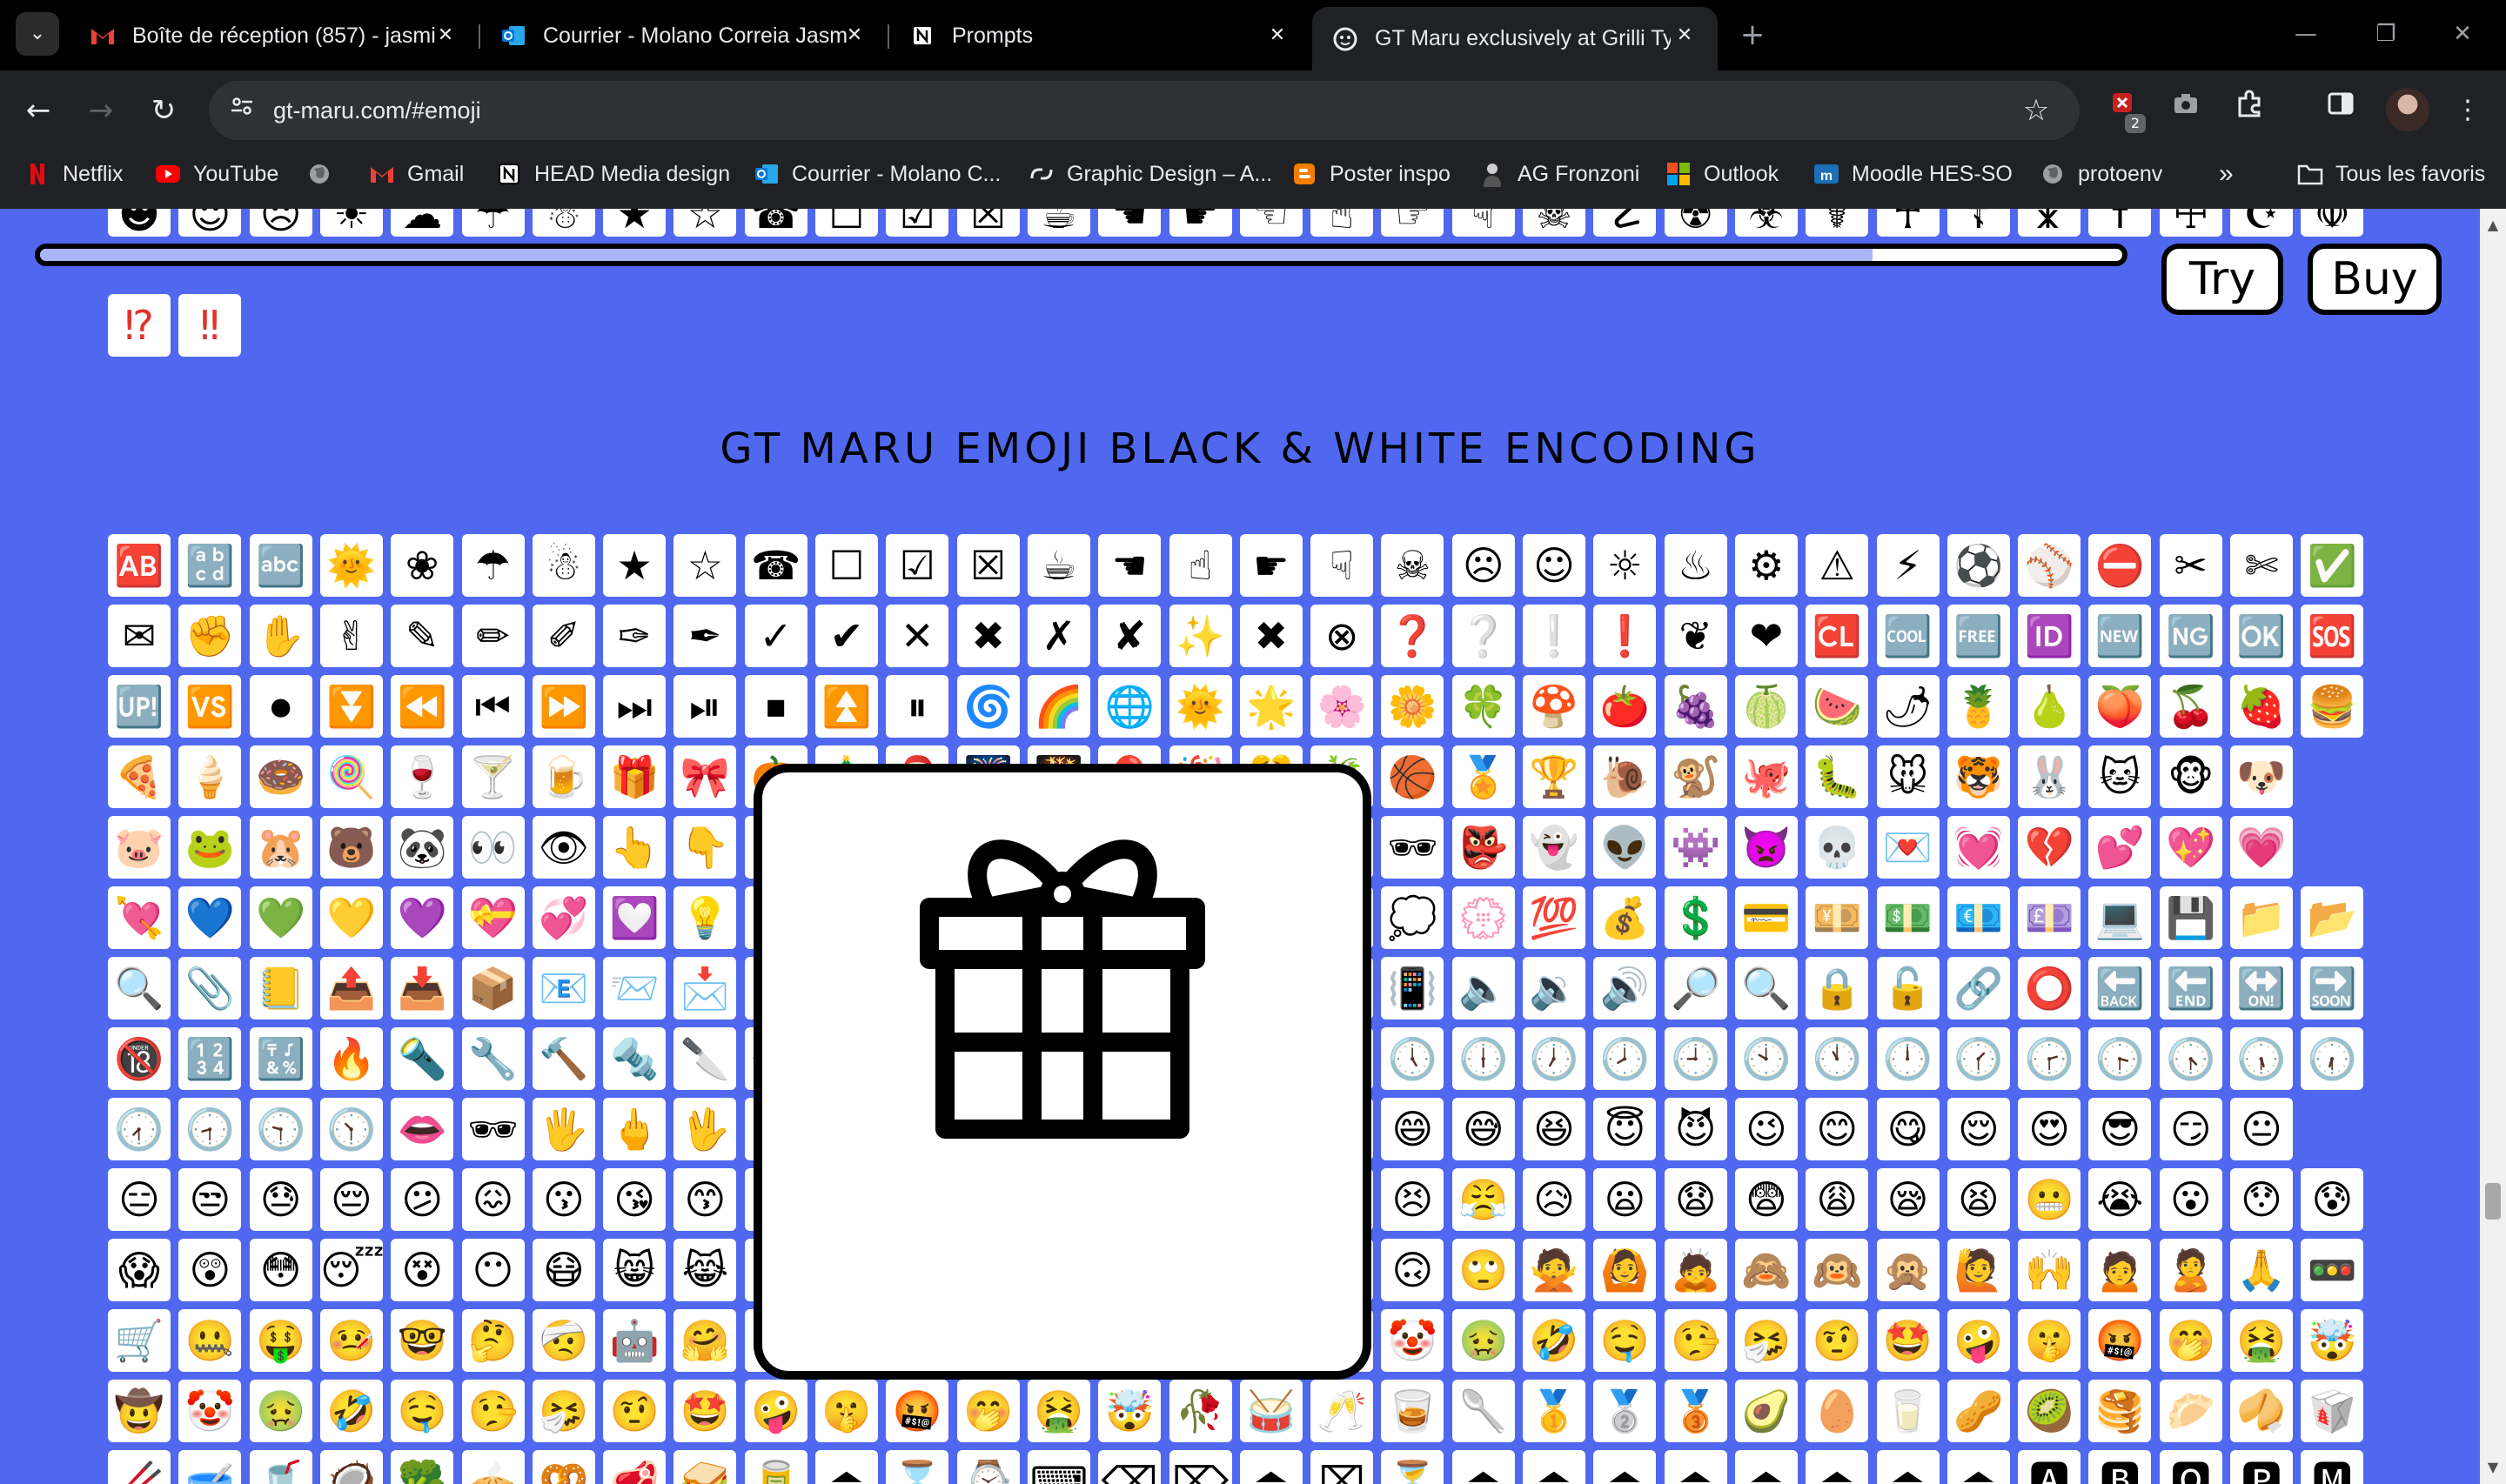 This screenshot has width=2506, height=1484. What do you see at coordinates (1913, 173) in the screenshot?
I see `bookmark-moodle: m Moodle HES-SO` at bounding box center [1913, 173].